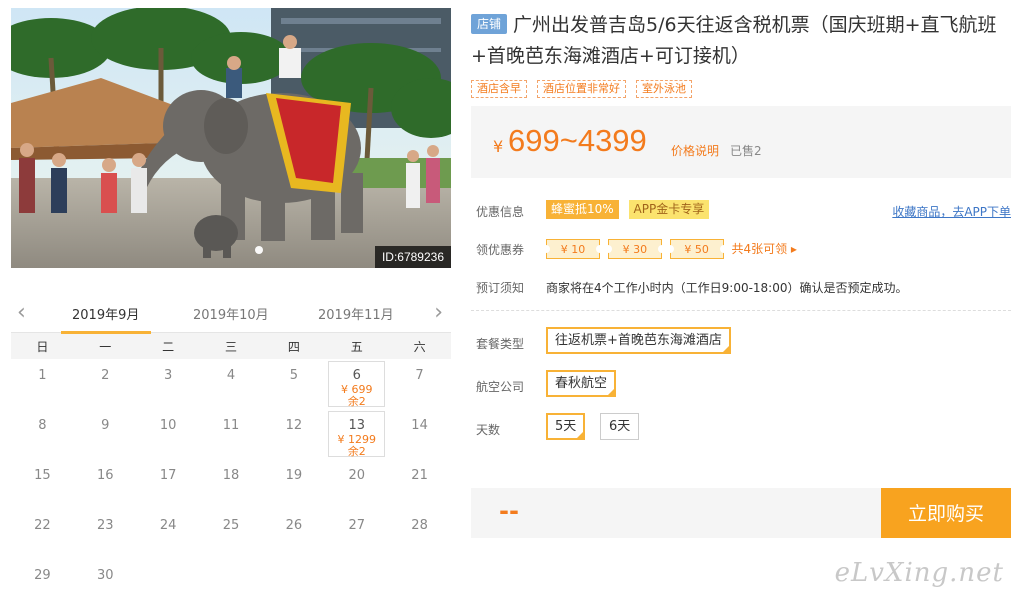 This screenshot has height=609, width=1018. Describe the element at coordinates (42, 425) in the screenshot. I see `day-number: 8` at that location.